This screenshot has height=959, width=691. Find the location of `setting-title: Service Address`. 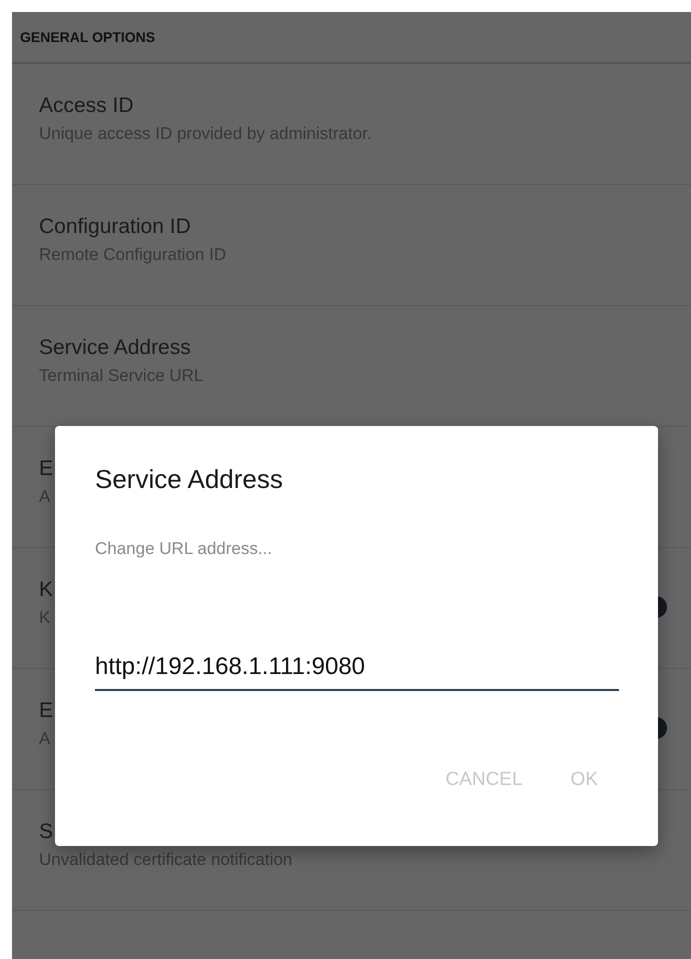

setting-title: Service Address is located at coordinates (115, 348).